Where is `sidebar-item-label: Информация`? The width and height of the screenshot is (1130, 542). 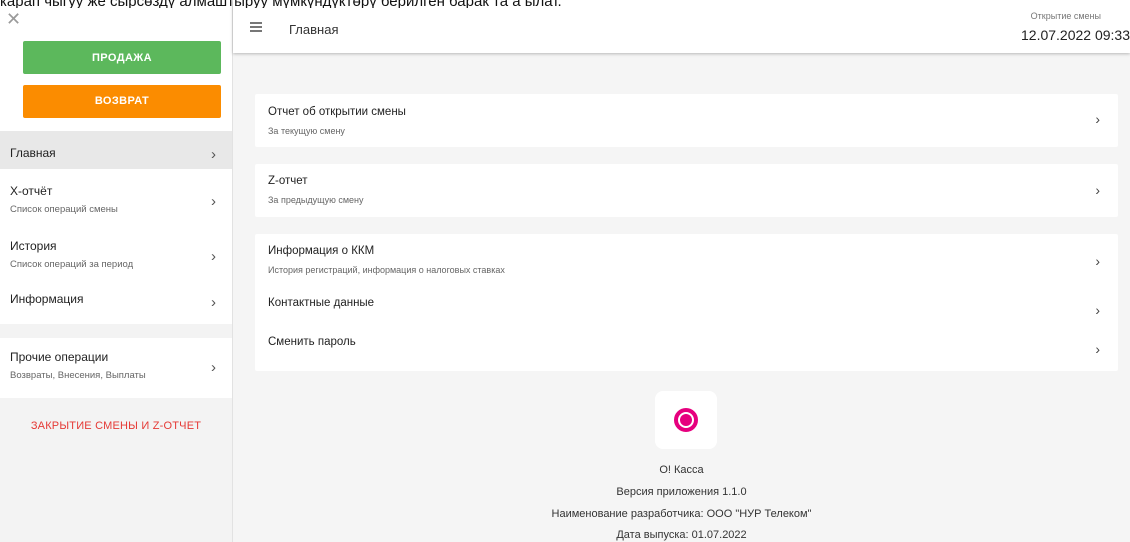 sidebar-item-label: Информация is located at coordinates (47, 299).